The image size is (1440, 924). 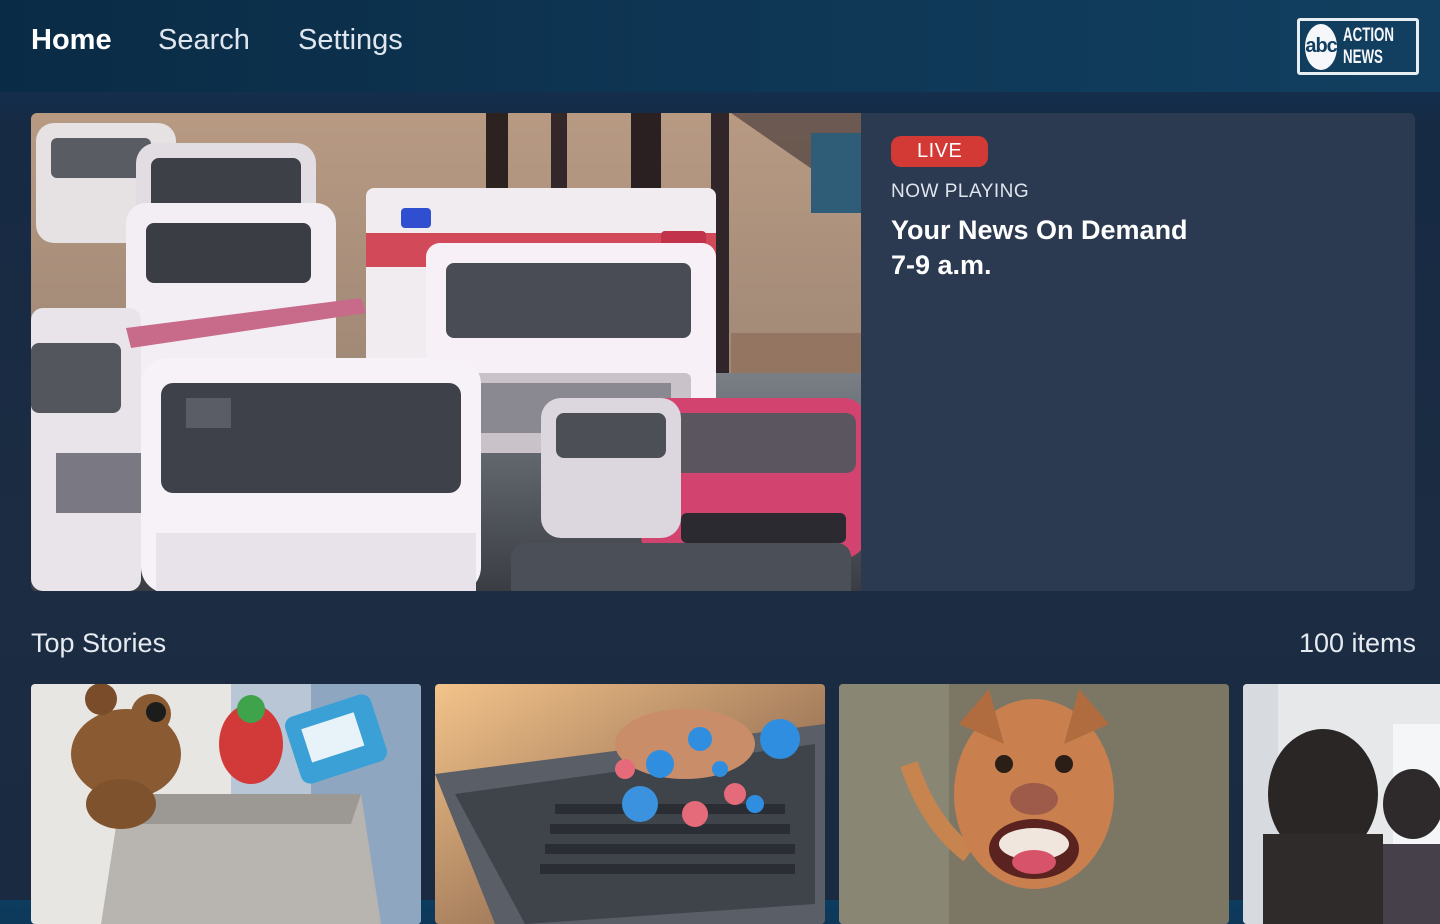 What do you see at coordinates (350, 40) in the screenshot?
I see `nav-settings: Settings` at bounding box center [350, 40].